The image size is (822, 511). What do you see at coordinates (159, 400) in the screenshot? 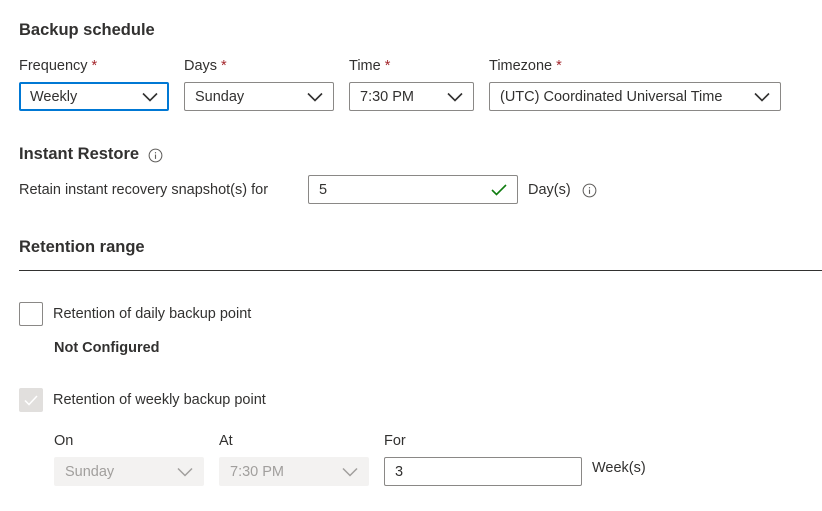
I see `weekly-retention-label: Retention of weekly backup point` at bounding box center [159, 400].